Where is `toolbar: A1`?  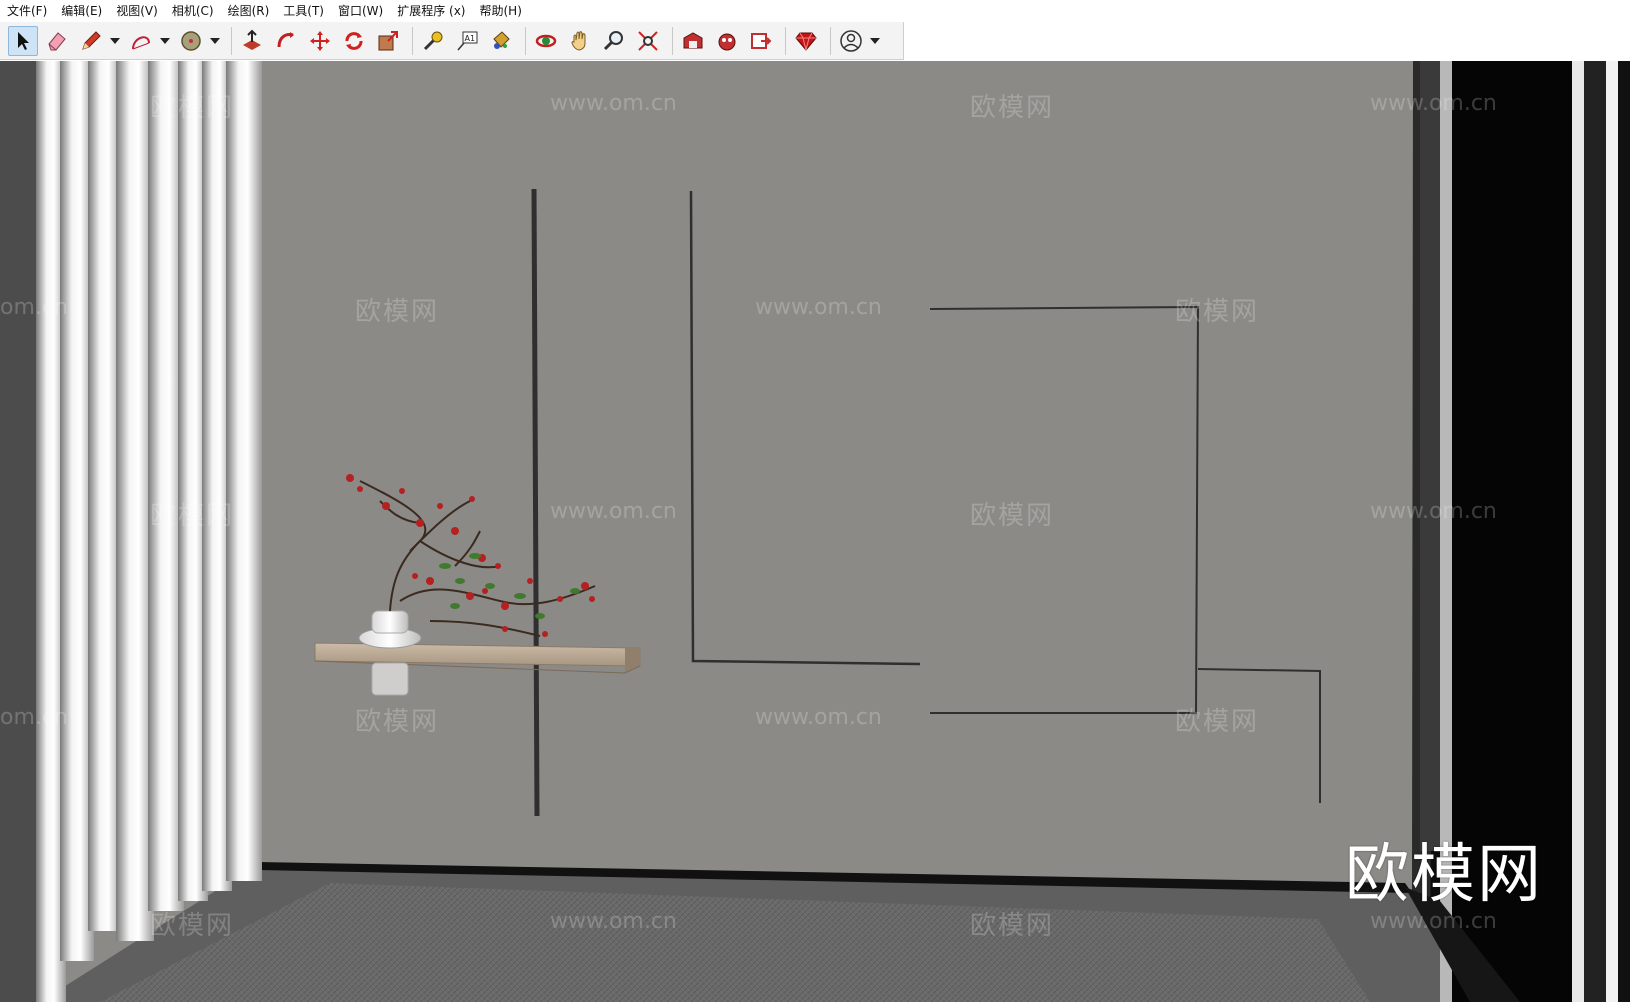 toolbar: A1 is located at coordinates (452, 41).